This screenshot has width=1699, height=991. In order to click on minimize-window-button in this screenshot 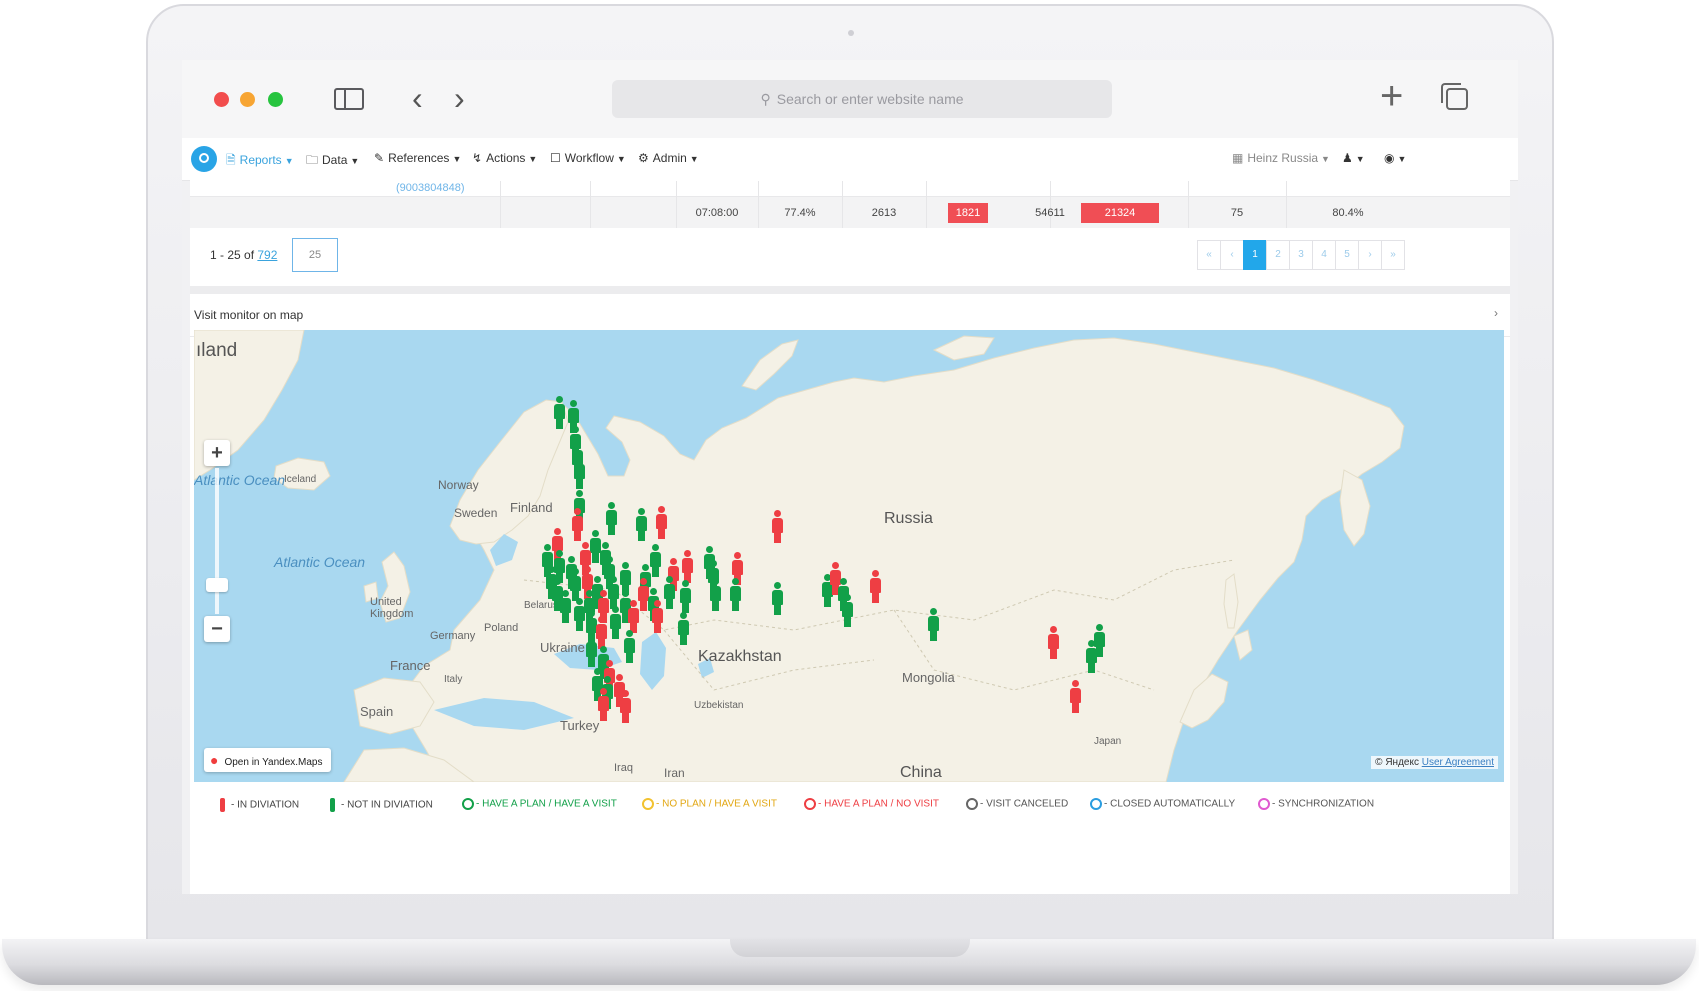, I will do `click(247, 99)`.